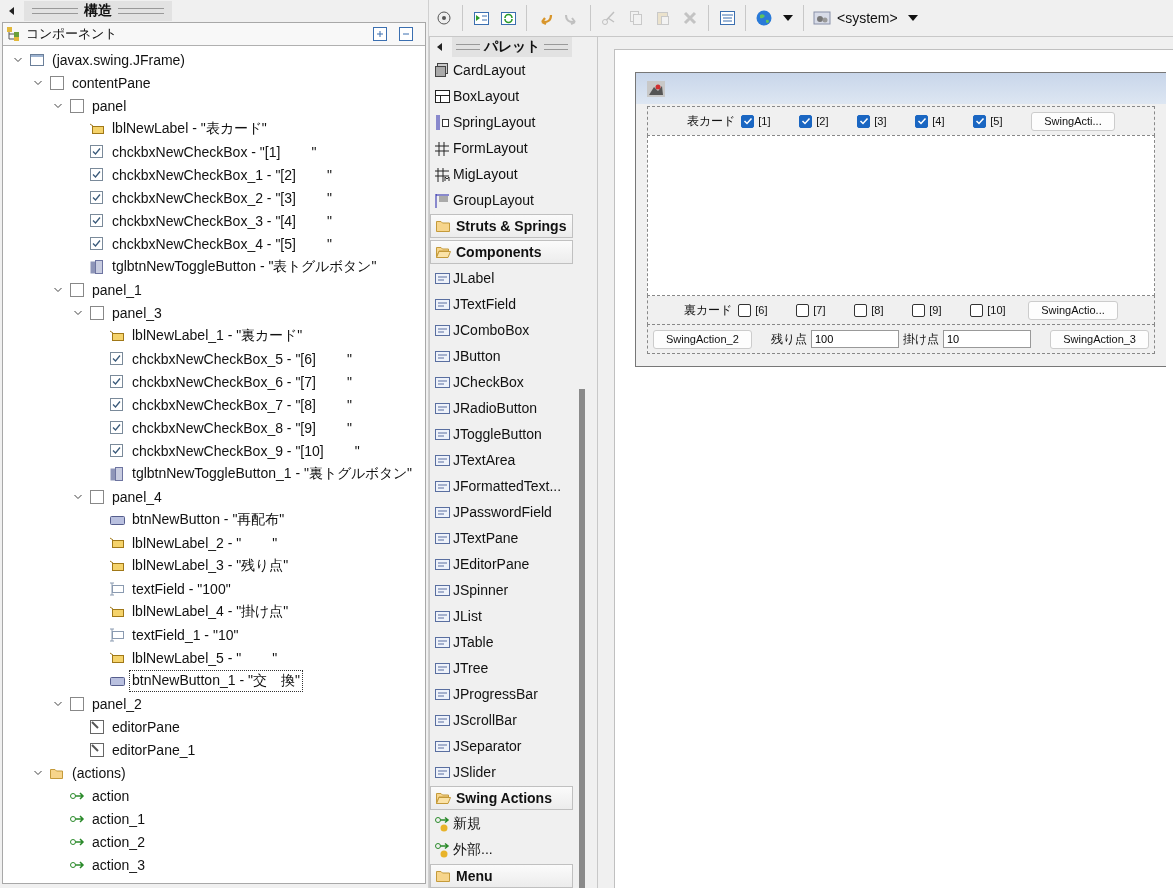  What do you see at coordinates (501, 408) in the screenshot?
I see `palette-item: JRadioButton` at bounding box center [501, 408].